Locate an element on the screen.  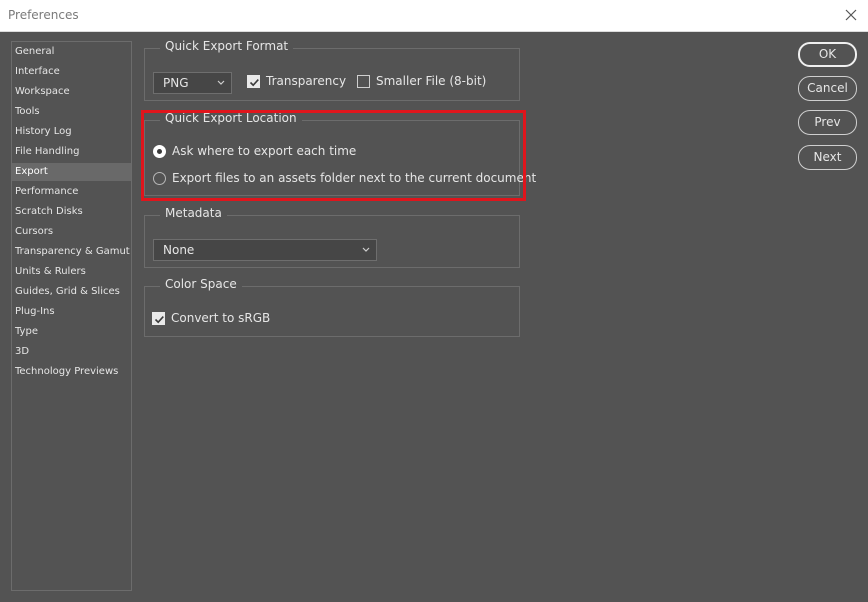
sidebar-item-transparency-gamut: Transparency & Gamut is located at coordinates (71, 252).